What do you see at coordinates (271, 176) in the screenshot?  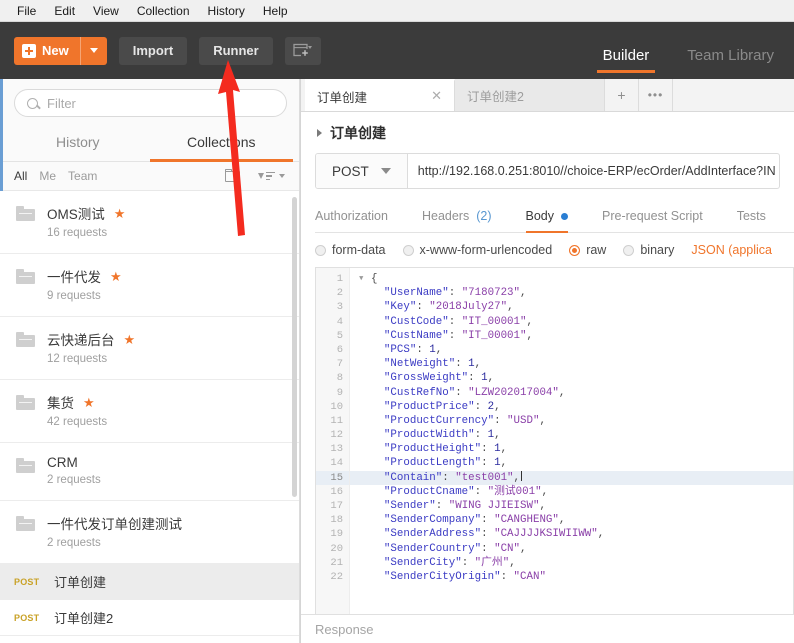 I see `sort-descending-icon` at bounding box center [271, 176].